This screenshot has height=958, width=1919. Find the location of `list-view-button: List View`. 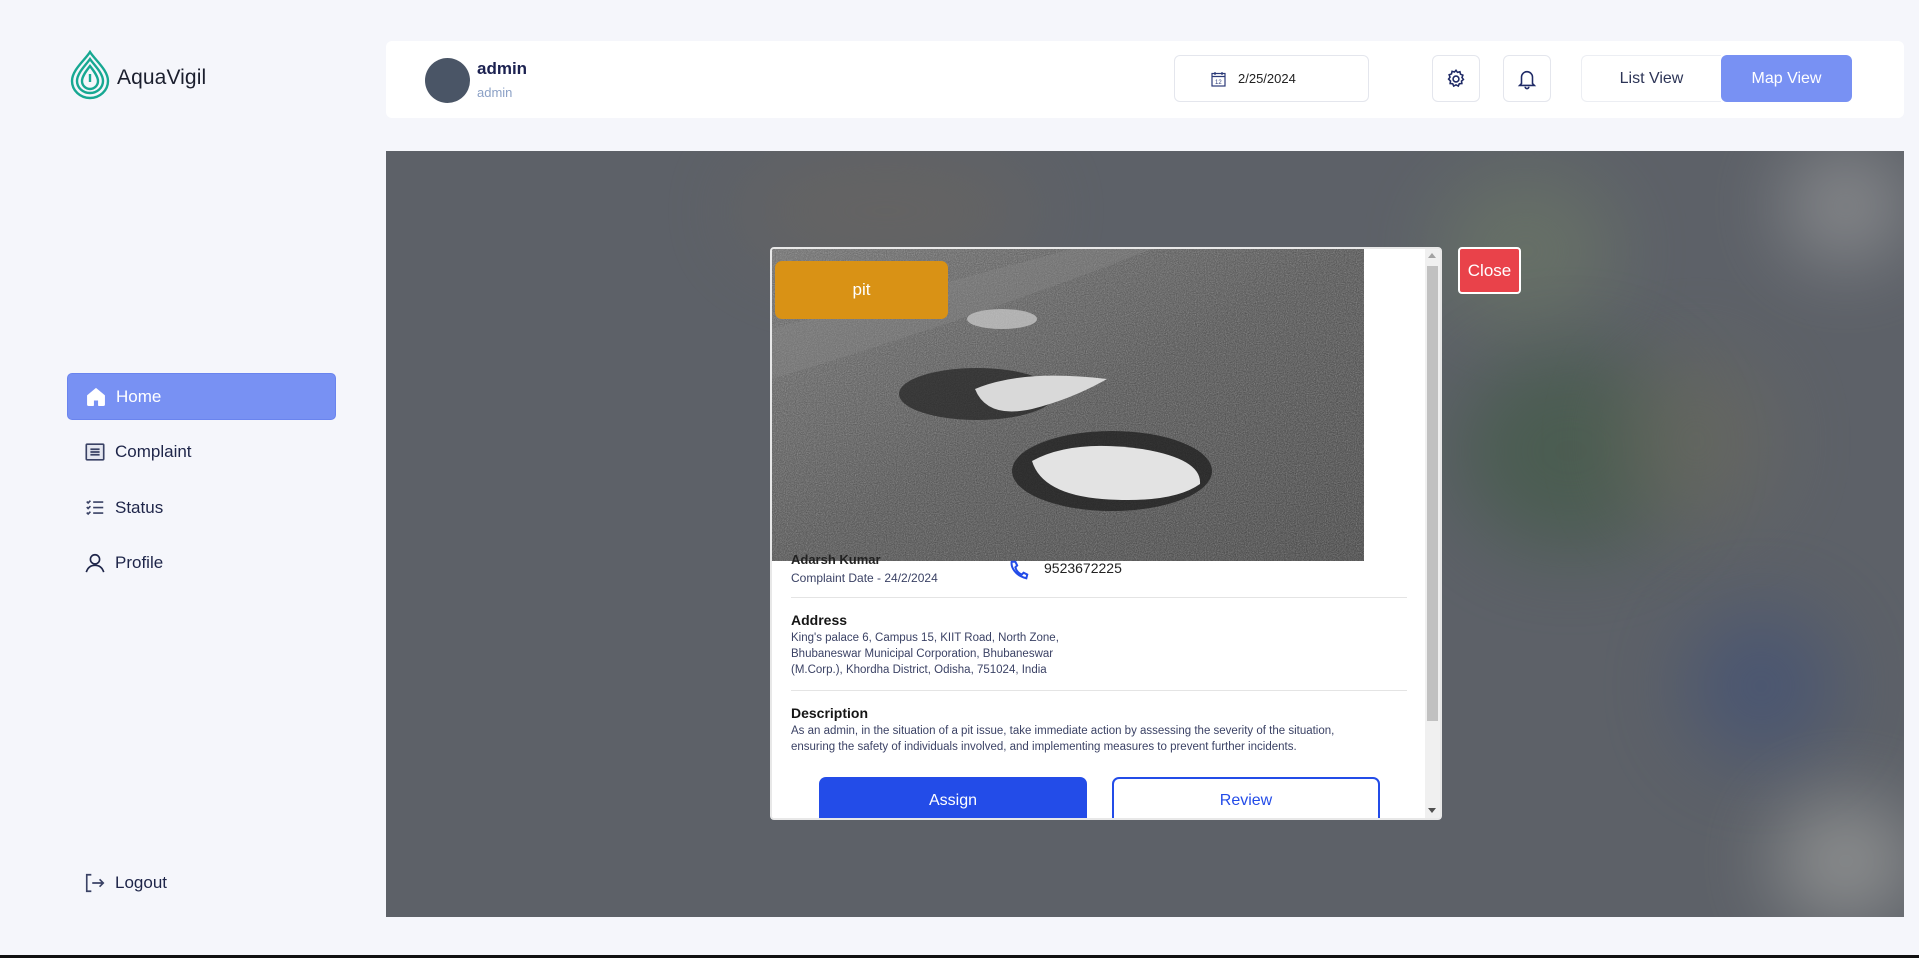

list-view-button: List View is located at coordinates (1651, 78).